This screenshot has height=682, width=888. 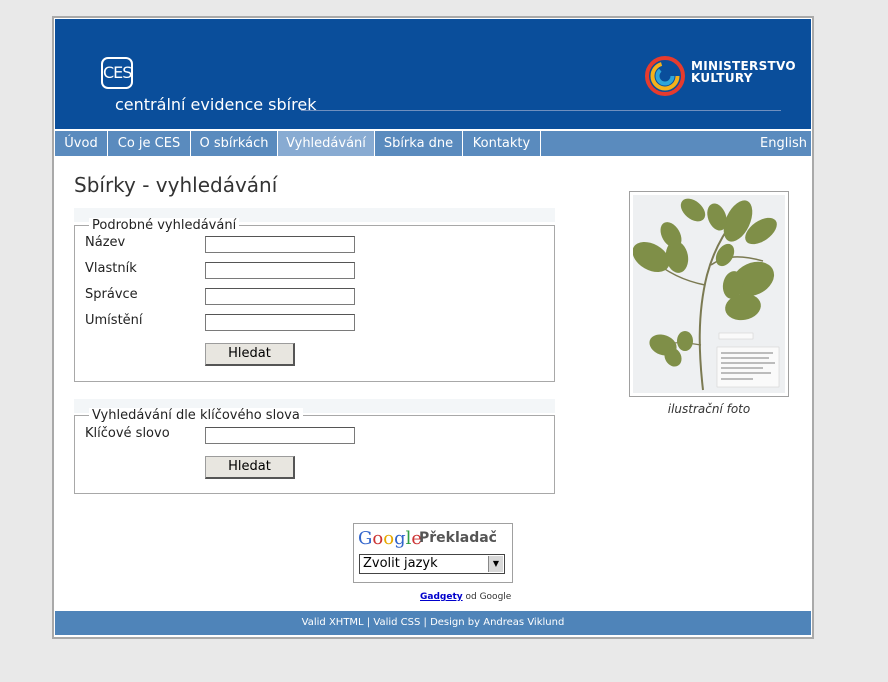 I want to click on gadget-credit-text: od Google, so click(x=488, y=597).